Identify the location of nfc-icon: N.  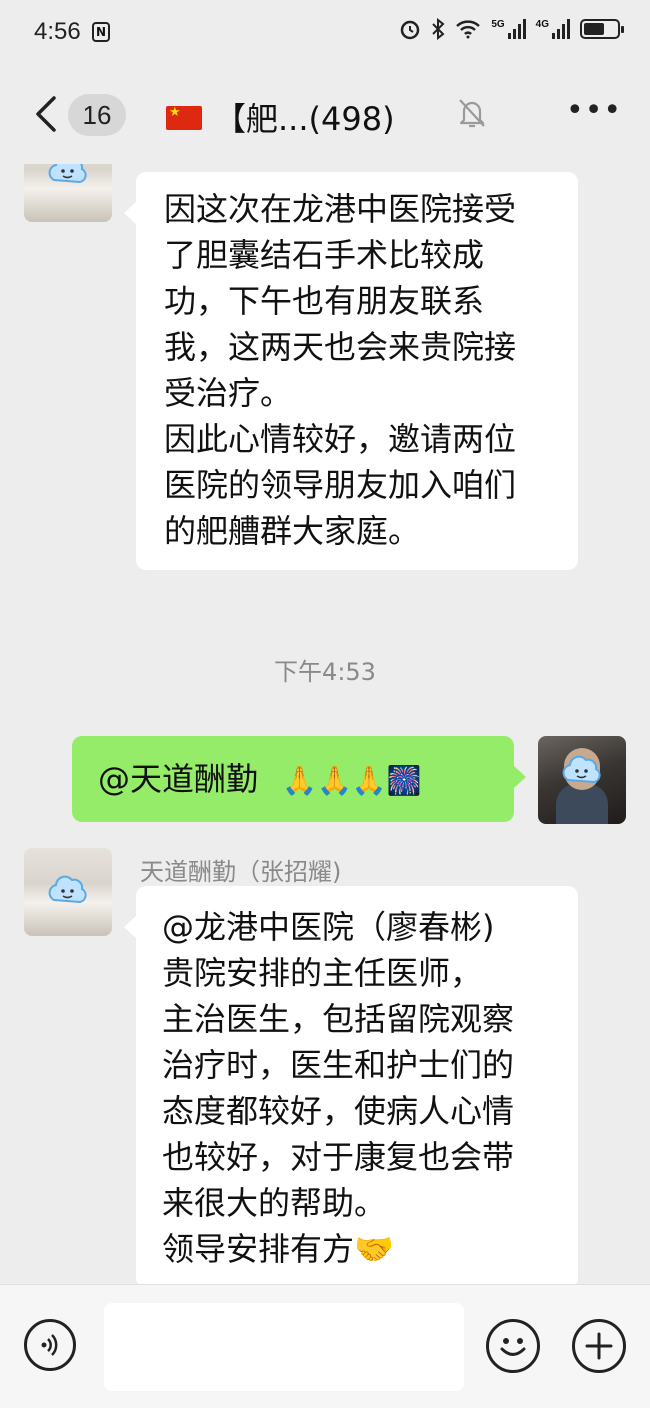
(101, 32).